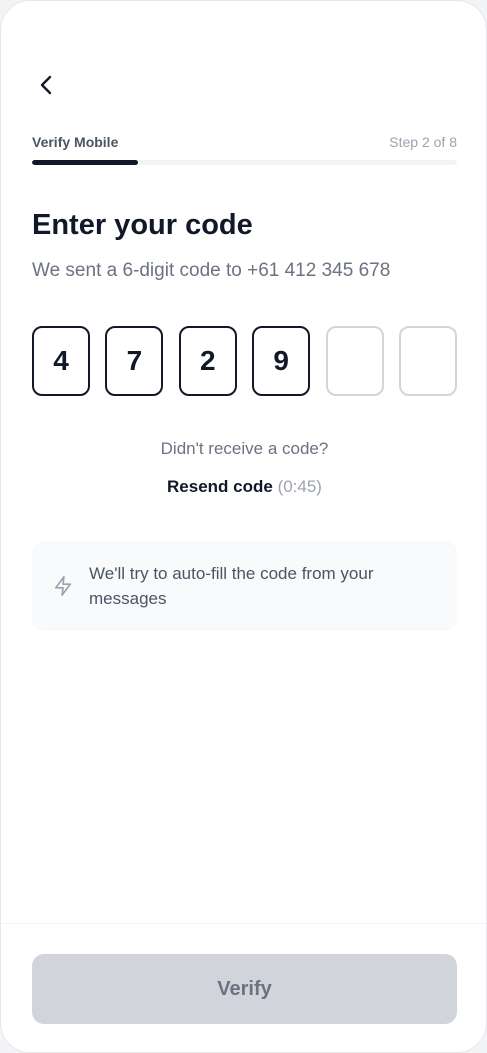 The height and width of the screenshot is (1053, 487). I want to click on verify-button: Verify, so click(244, 989).